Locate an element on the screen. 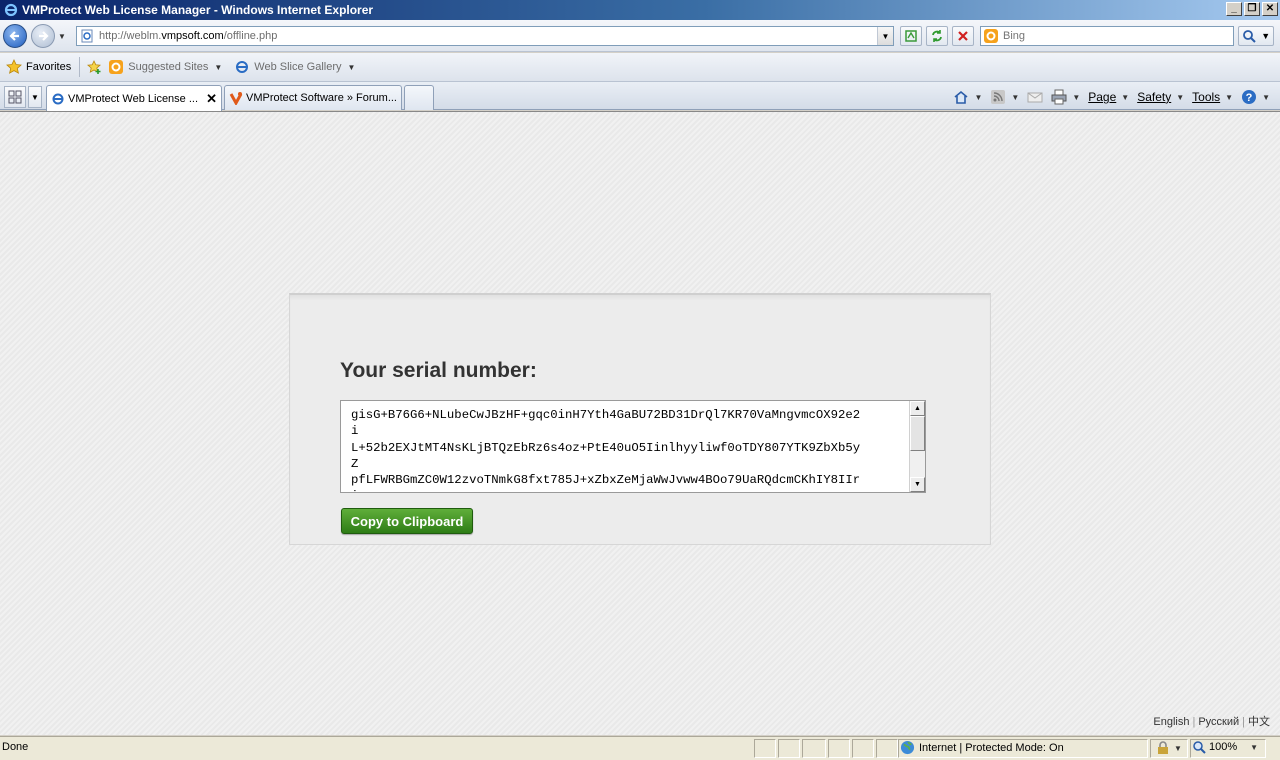 The height and width of the screenshot is (760, 1280). refresh-button is located at coordinates (937, 36).